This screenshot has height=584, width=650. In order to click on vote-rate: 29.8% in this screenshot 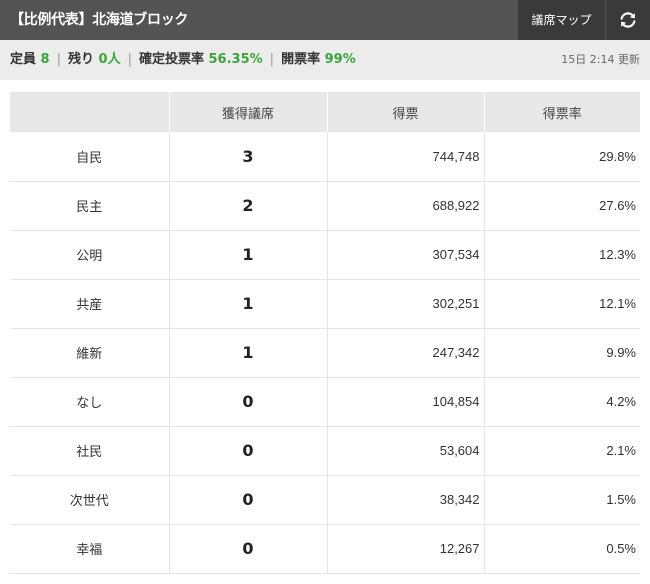, I will do `click(561, 157)`.